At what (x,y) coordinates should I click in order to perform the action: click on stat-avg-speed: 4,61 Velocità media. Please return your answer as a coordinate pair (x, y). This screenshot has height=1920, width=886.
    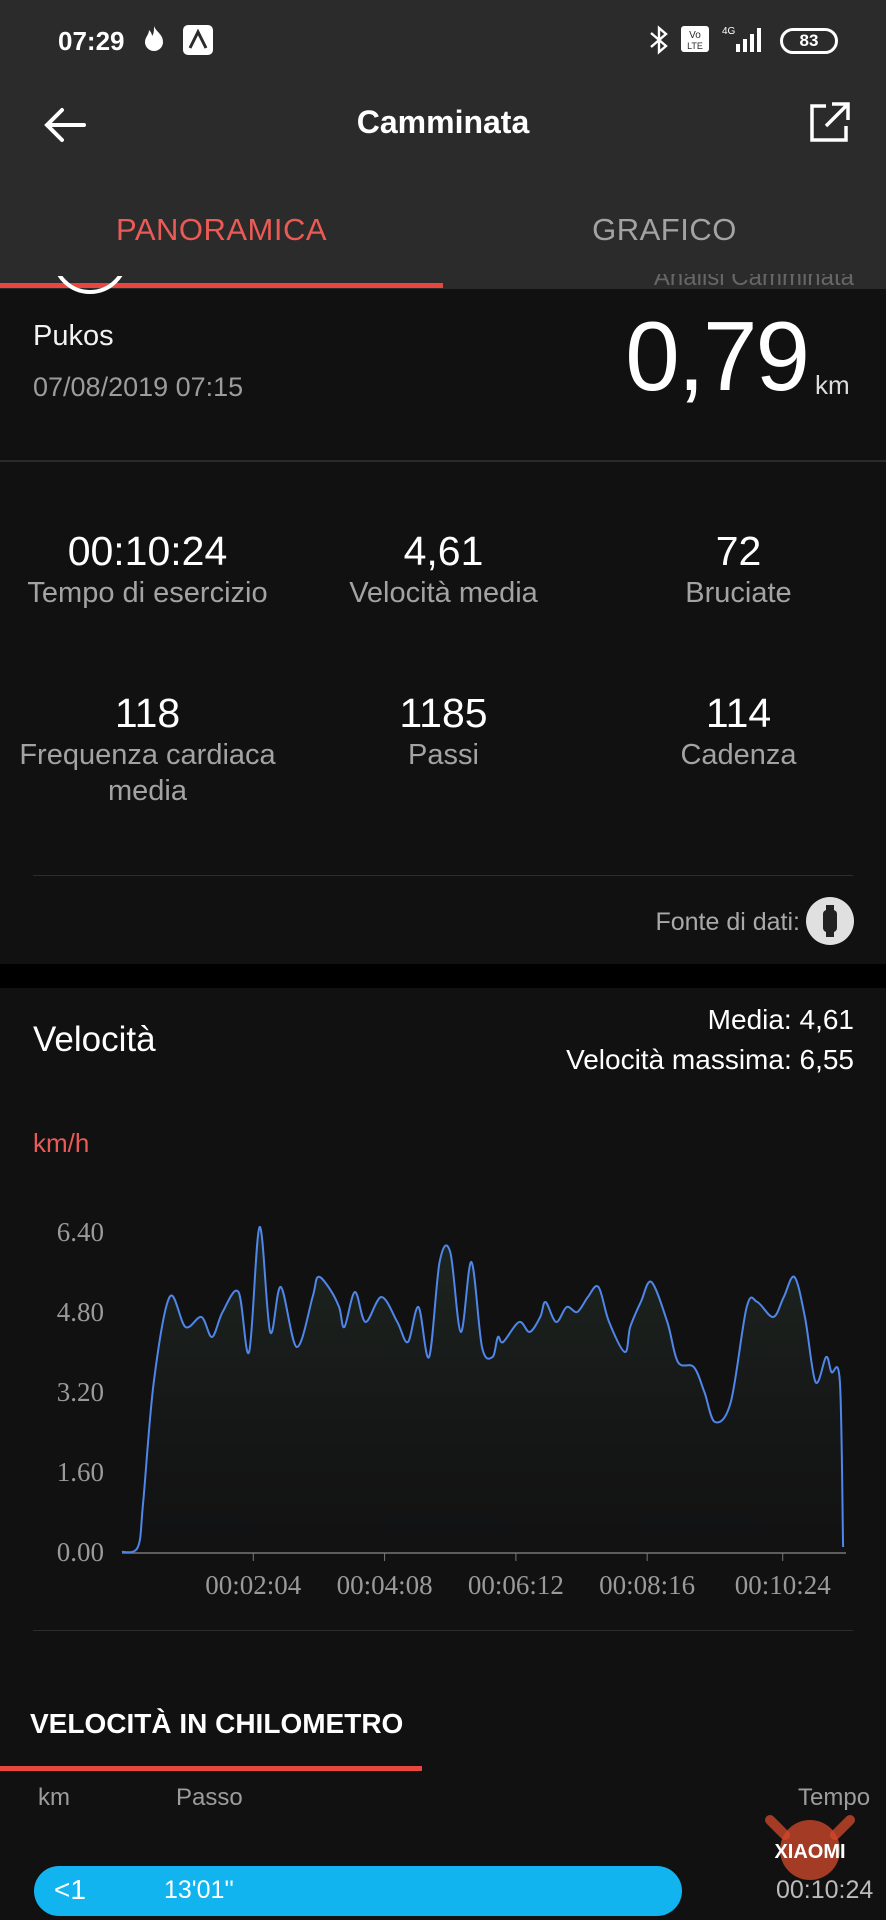
    Looking at the image, I should click on (443, 569).